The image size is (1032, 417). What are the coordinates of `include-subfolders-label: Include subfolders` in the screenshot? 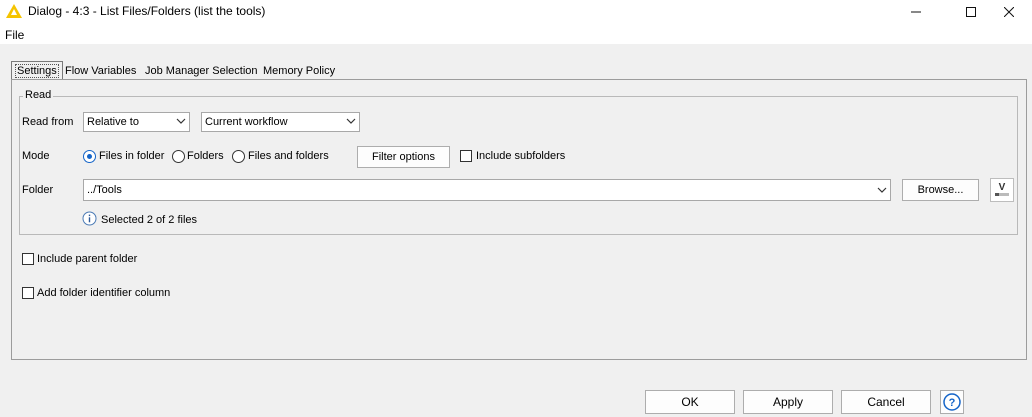 It's located at (521, 156).